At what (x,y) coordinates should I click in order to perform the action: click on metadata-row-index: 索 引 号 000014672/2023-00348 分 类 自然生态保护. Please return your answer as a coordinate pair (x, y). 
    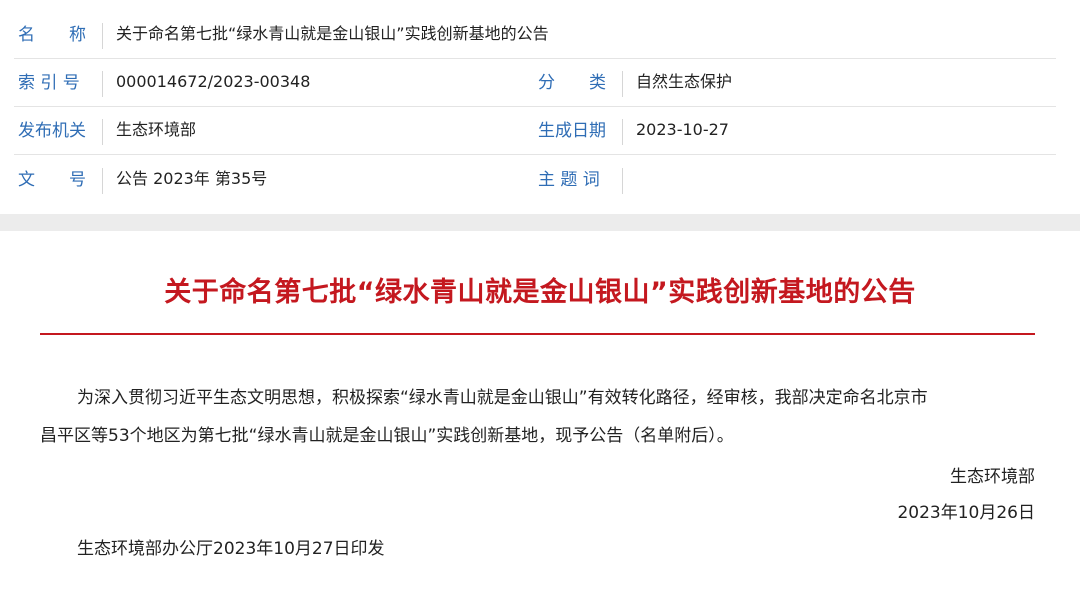
    Looking at the image, I should click on (540, 83).